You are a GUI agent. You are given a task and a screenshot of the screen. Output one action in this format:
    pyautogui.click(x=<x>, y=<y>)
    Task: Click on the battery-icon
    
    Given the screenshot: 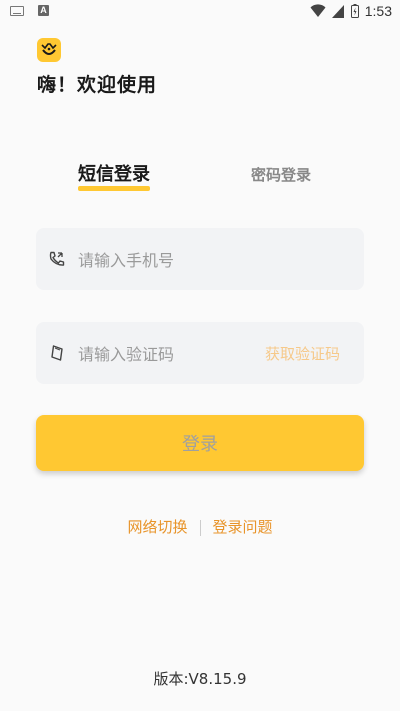 What is the action you would take?
    pyautogui.click(x=354, y=11)
    